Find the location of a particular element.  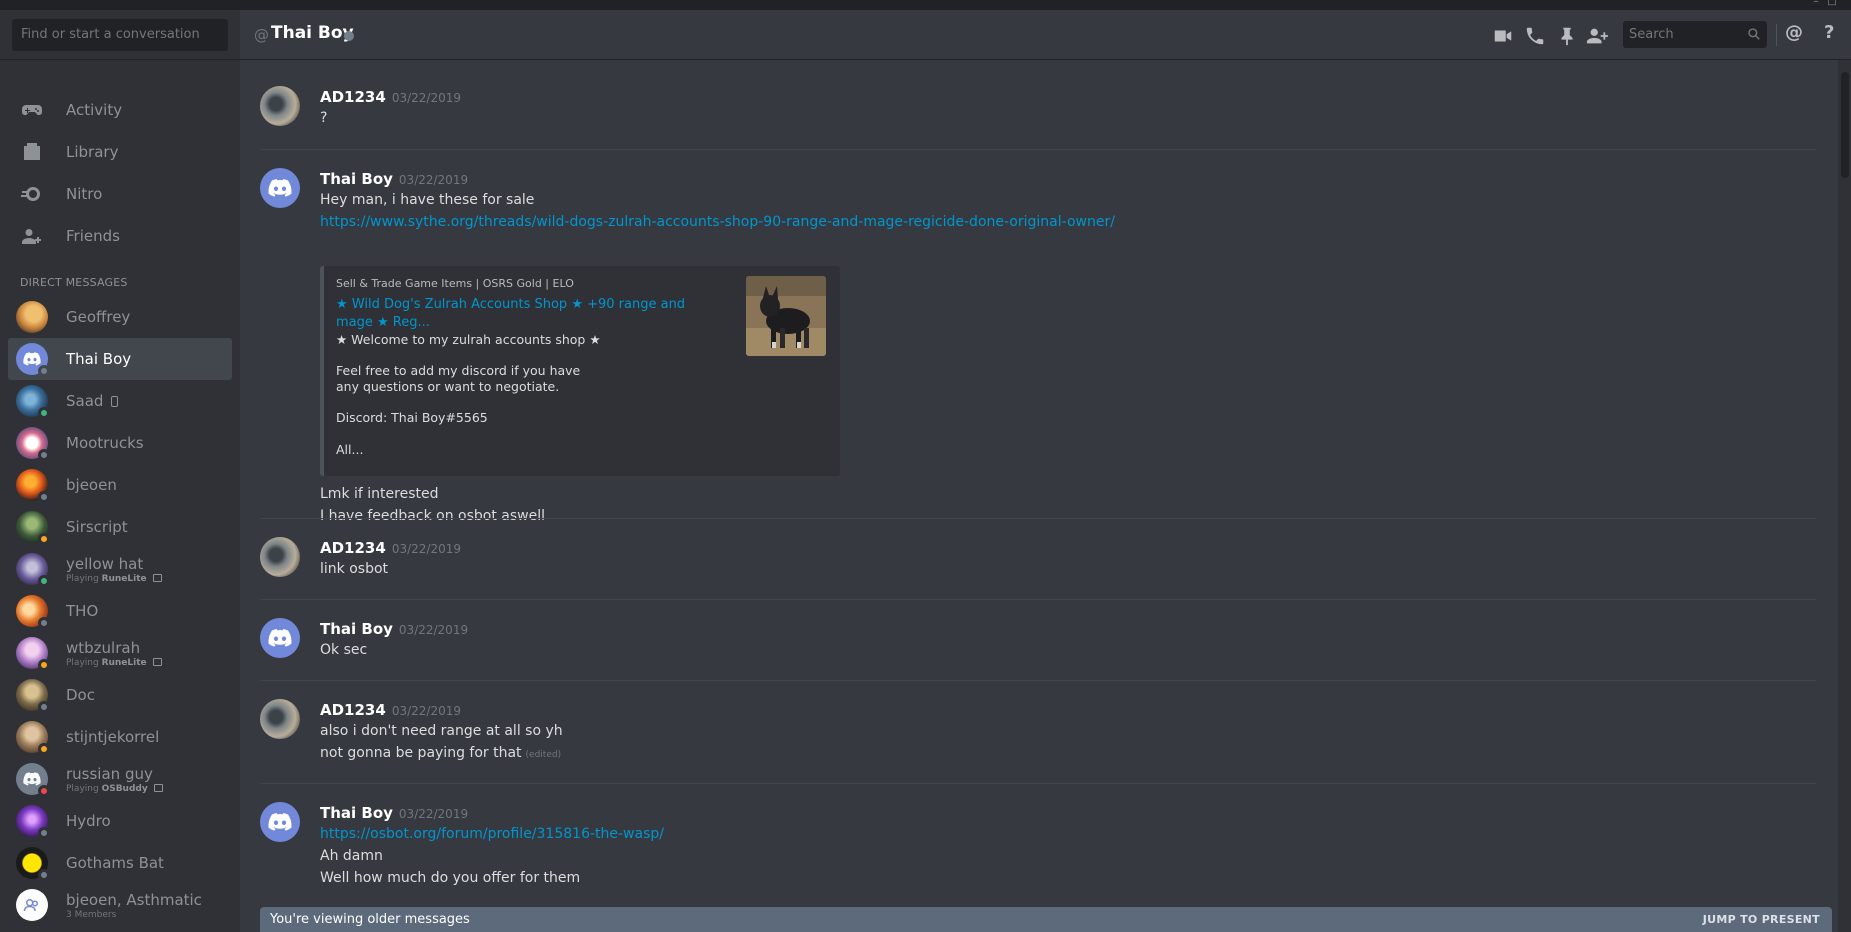

dm-item-doc: Doc is located at coordinates (120, 695).